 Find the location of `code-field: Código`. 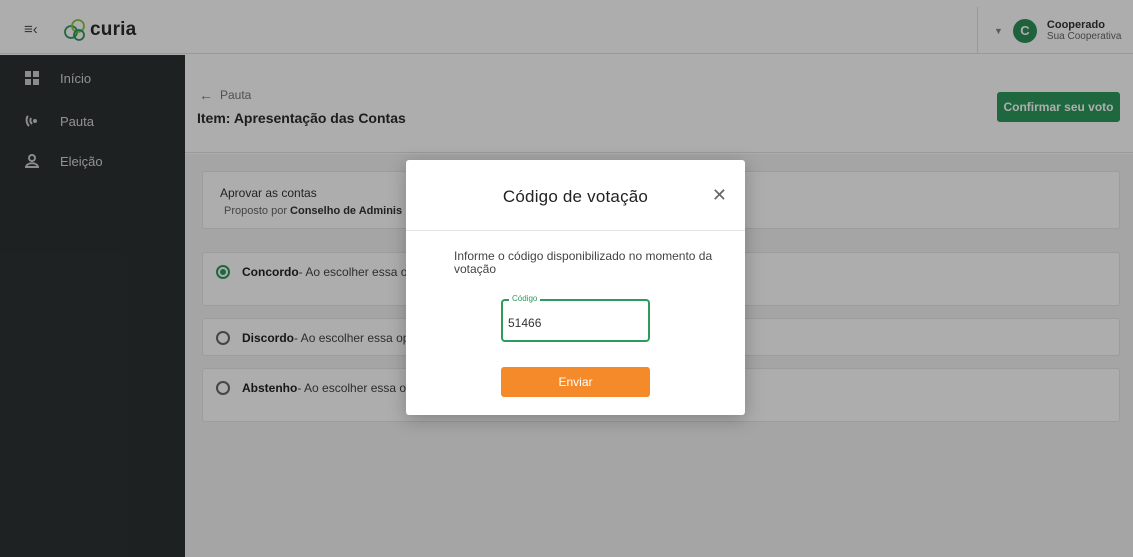

code-field: Código is located at coordinates (575, 318).